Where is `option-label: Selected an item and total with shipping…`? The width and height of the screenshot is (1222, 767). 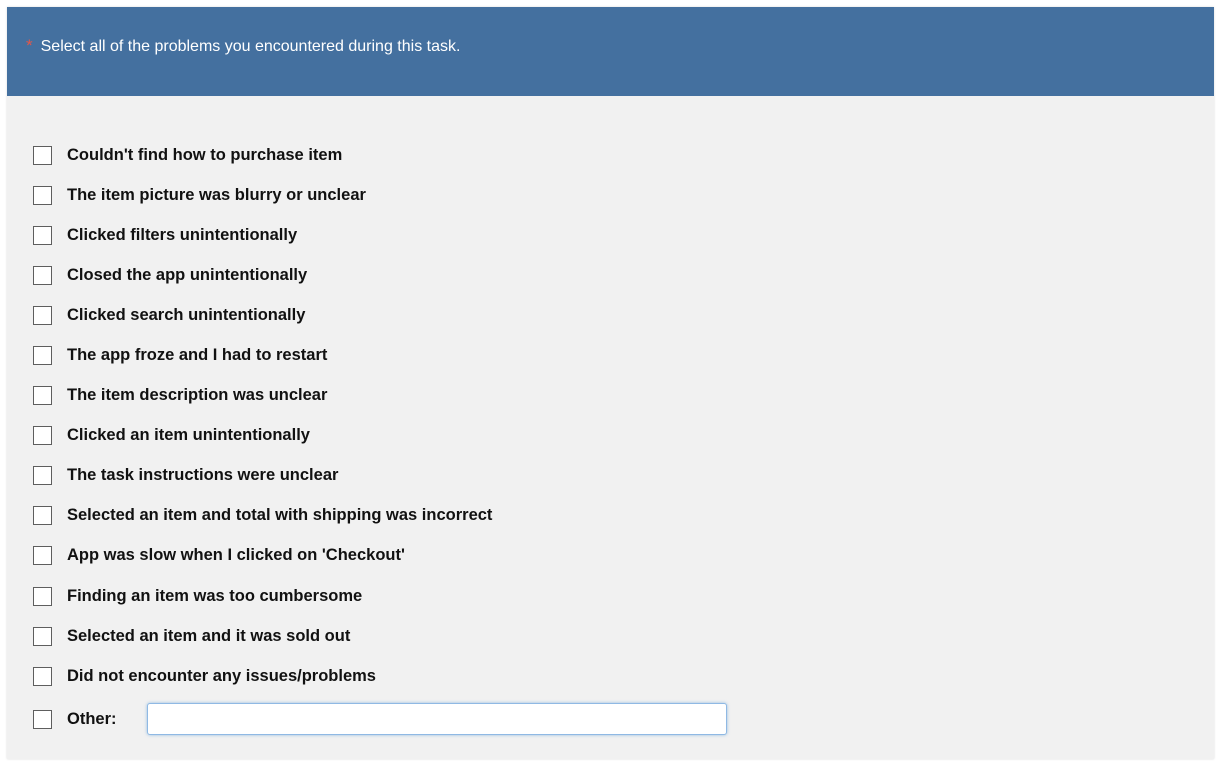
option-label: Selected an item and total with shipping… is located at coordinates (279, 515).